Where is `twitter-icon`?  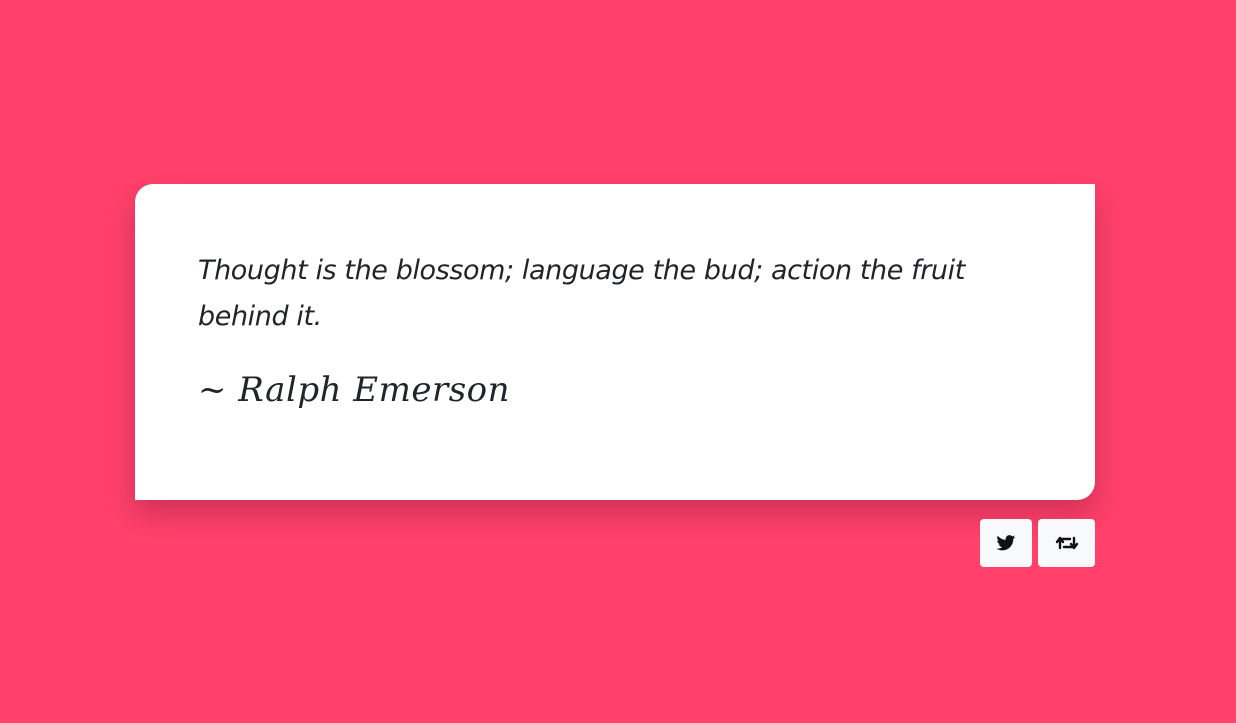 twitter-icon is located at coordinates (1006, 543).